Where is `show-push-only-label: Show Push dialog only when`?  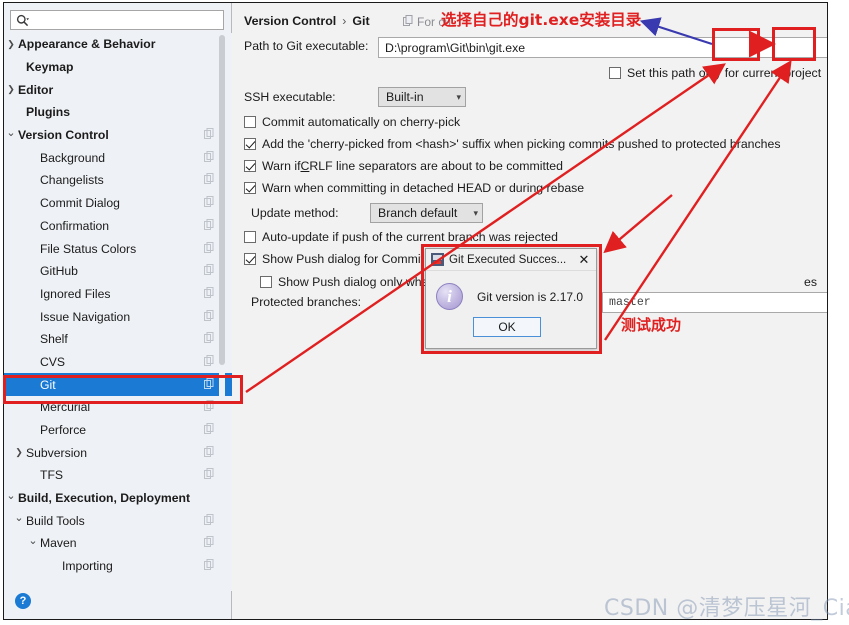
show-push-only-label: Show Push dialog only when is located at coordinates (357, 282).